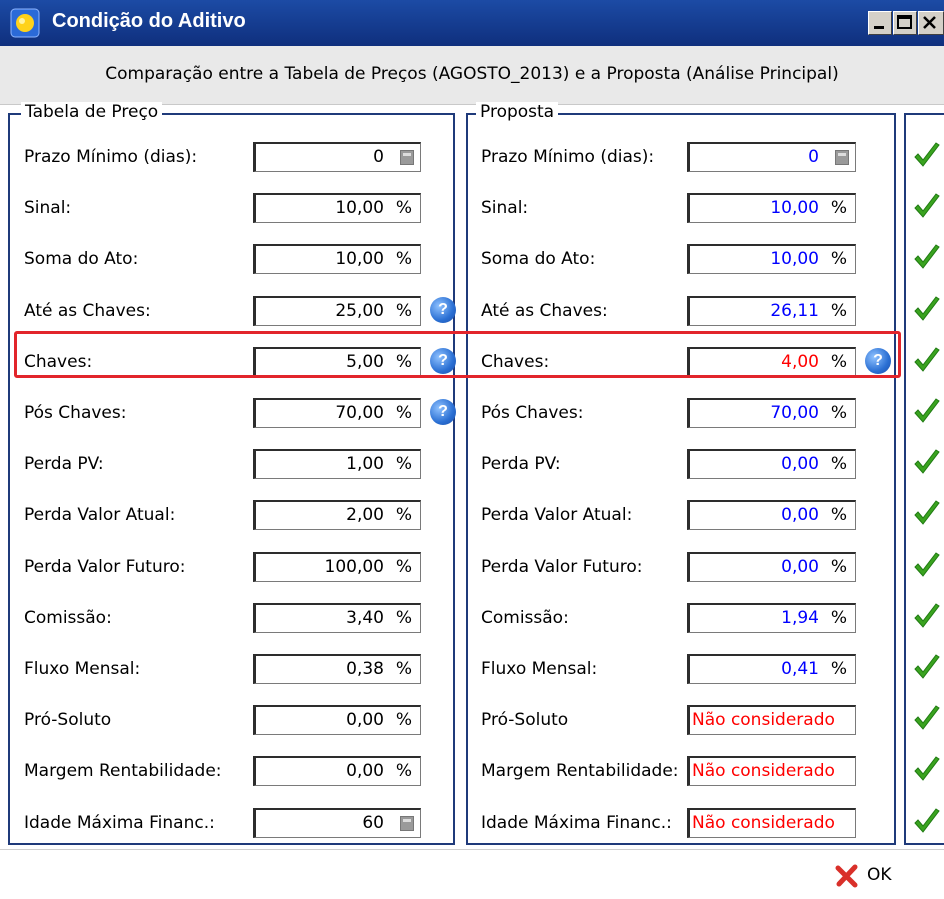 The width and height of the screenshot is (944, 899). I want to click on proposta-unit-5: %, so click(838, 413).